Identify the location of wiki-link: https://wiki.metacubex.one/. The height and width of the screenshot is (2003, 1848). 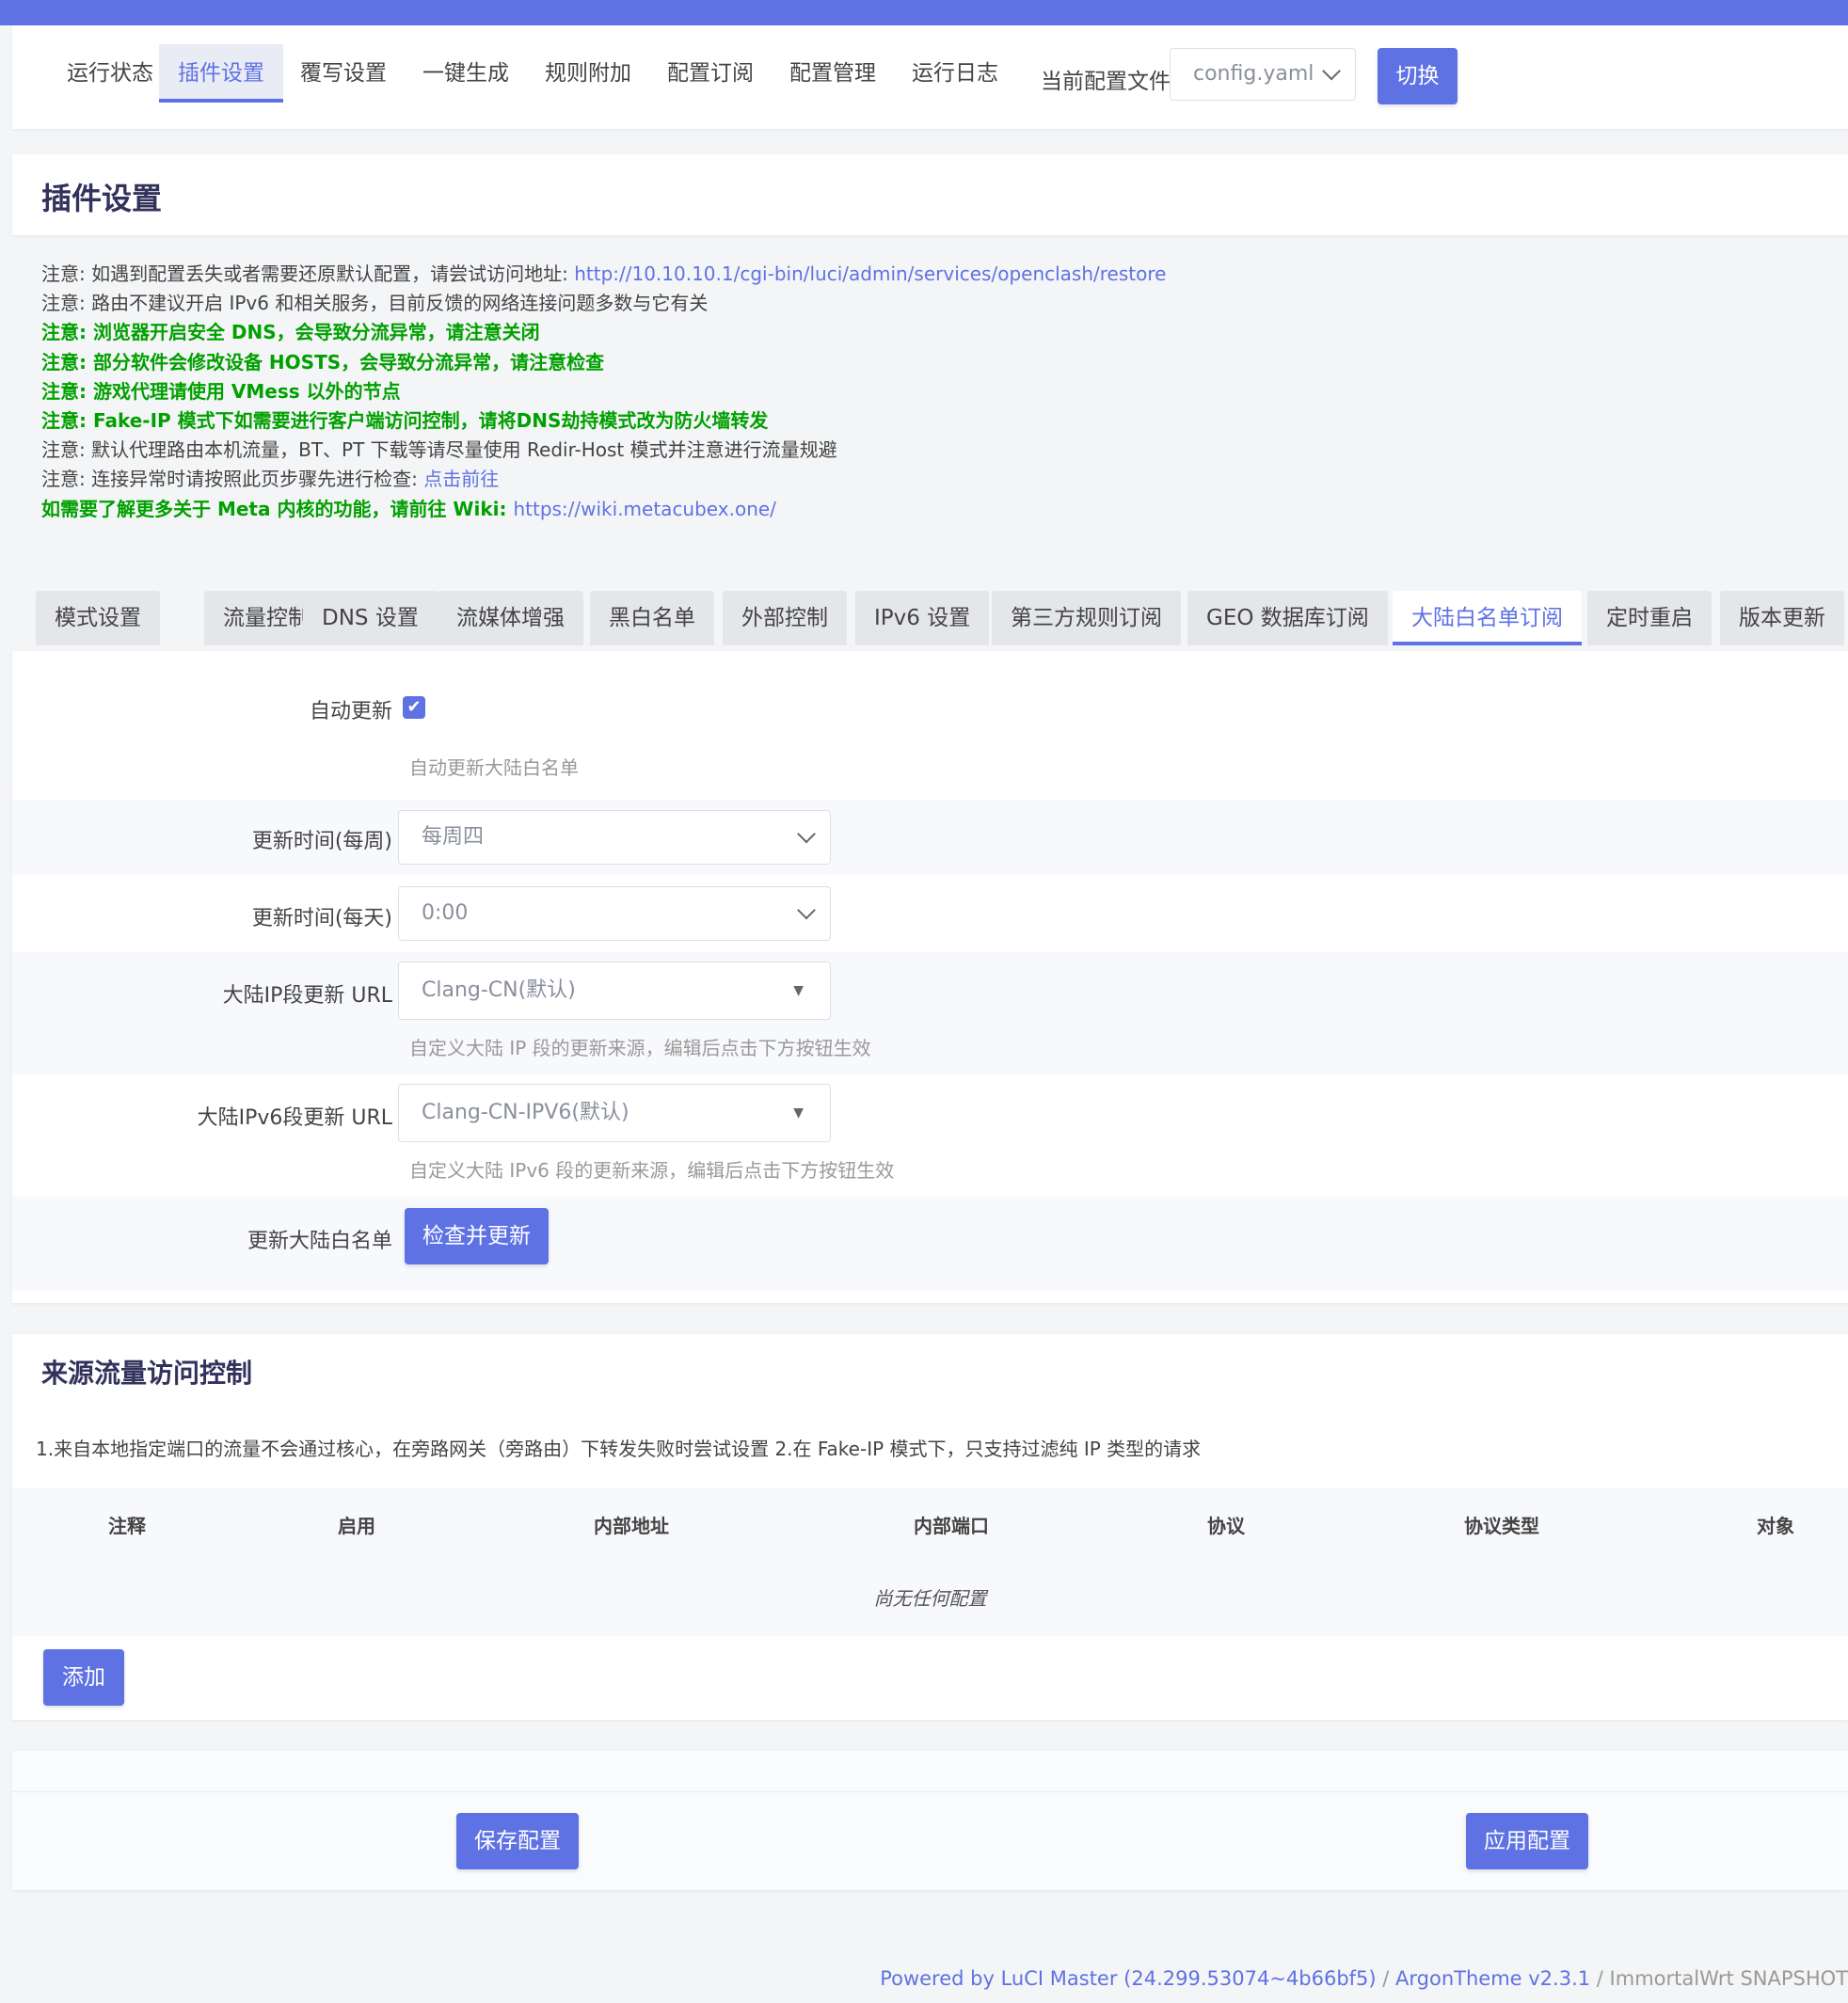
(644, 509).